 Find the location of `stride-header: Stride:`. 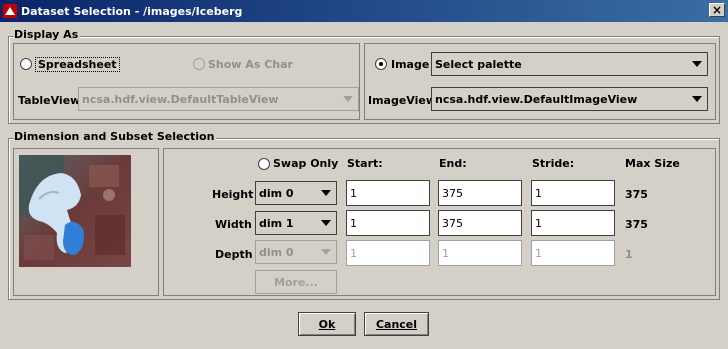

stride-header: Stride: is located at coordinates (553, 163).